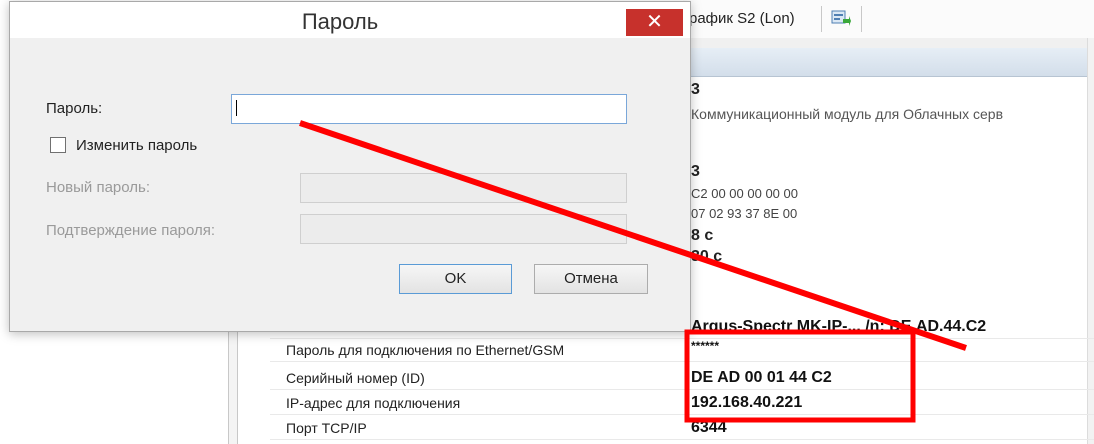 This screenshot has height=444, width=1094. I want to click on cancel-button: Отмена, so click(591, 279).